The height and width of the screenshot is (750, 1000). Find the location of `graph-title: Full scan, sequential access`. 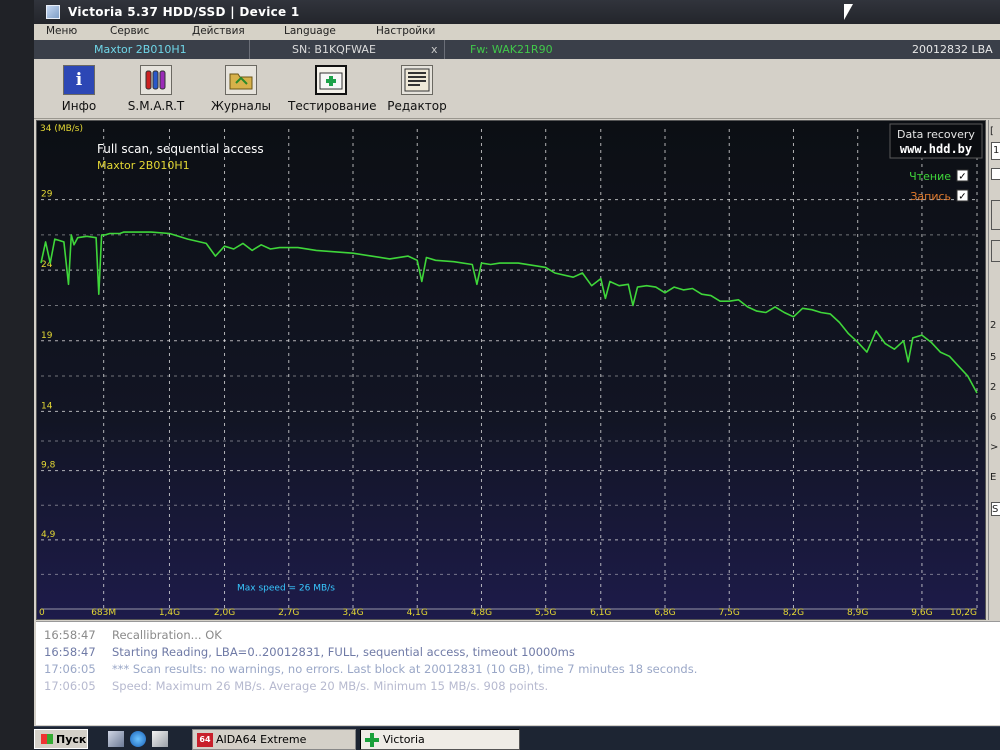

graph-title: Full scan, sequential access is located at coordinates (180, 149).